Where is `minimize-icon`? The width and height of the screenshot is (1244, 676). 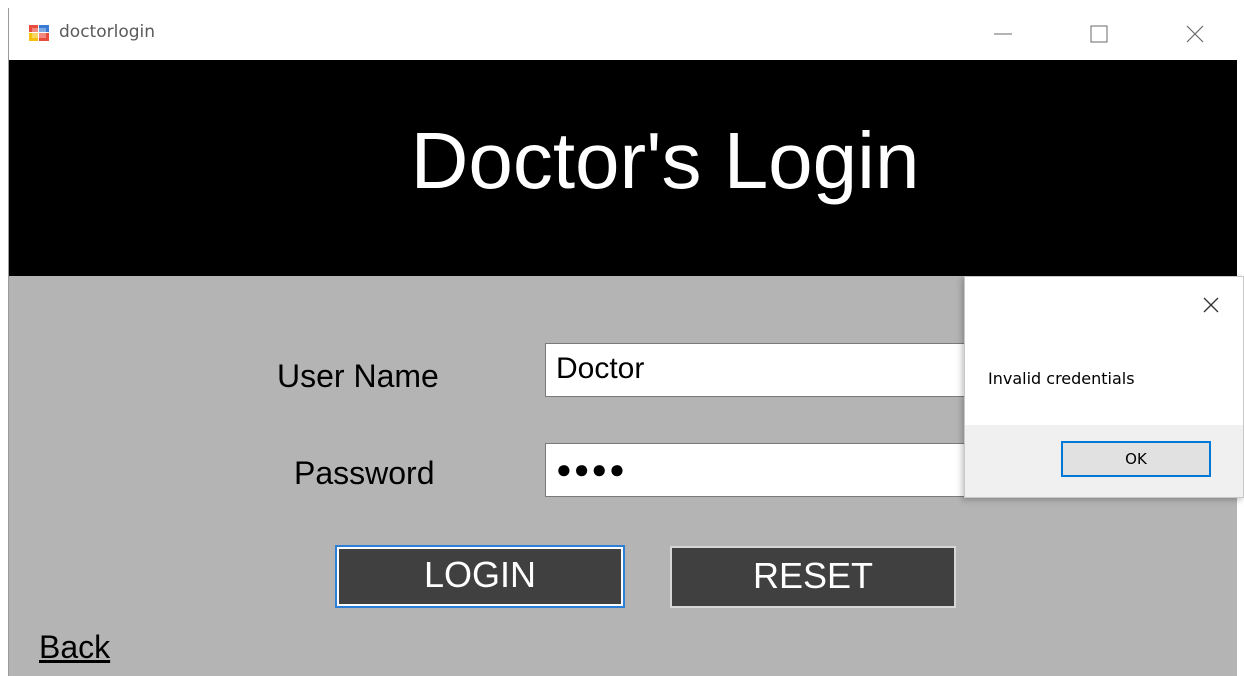 minimize-icon is located at coordinates (1003, 34).